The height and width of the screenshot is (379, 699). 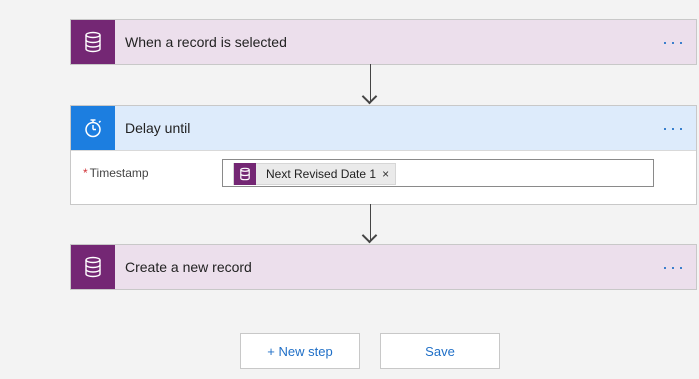 What do you see at coordinates (119, 173) in the screenshot?
I see `field-label-text: Timestamp` at bounding box center [119, 173].